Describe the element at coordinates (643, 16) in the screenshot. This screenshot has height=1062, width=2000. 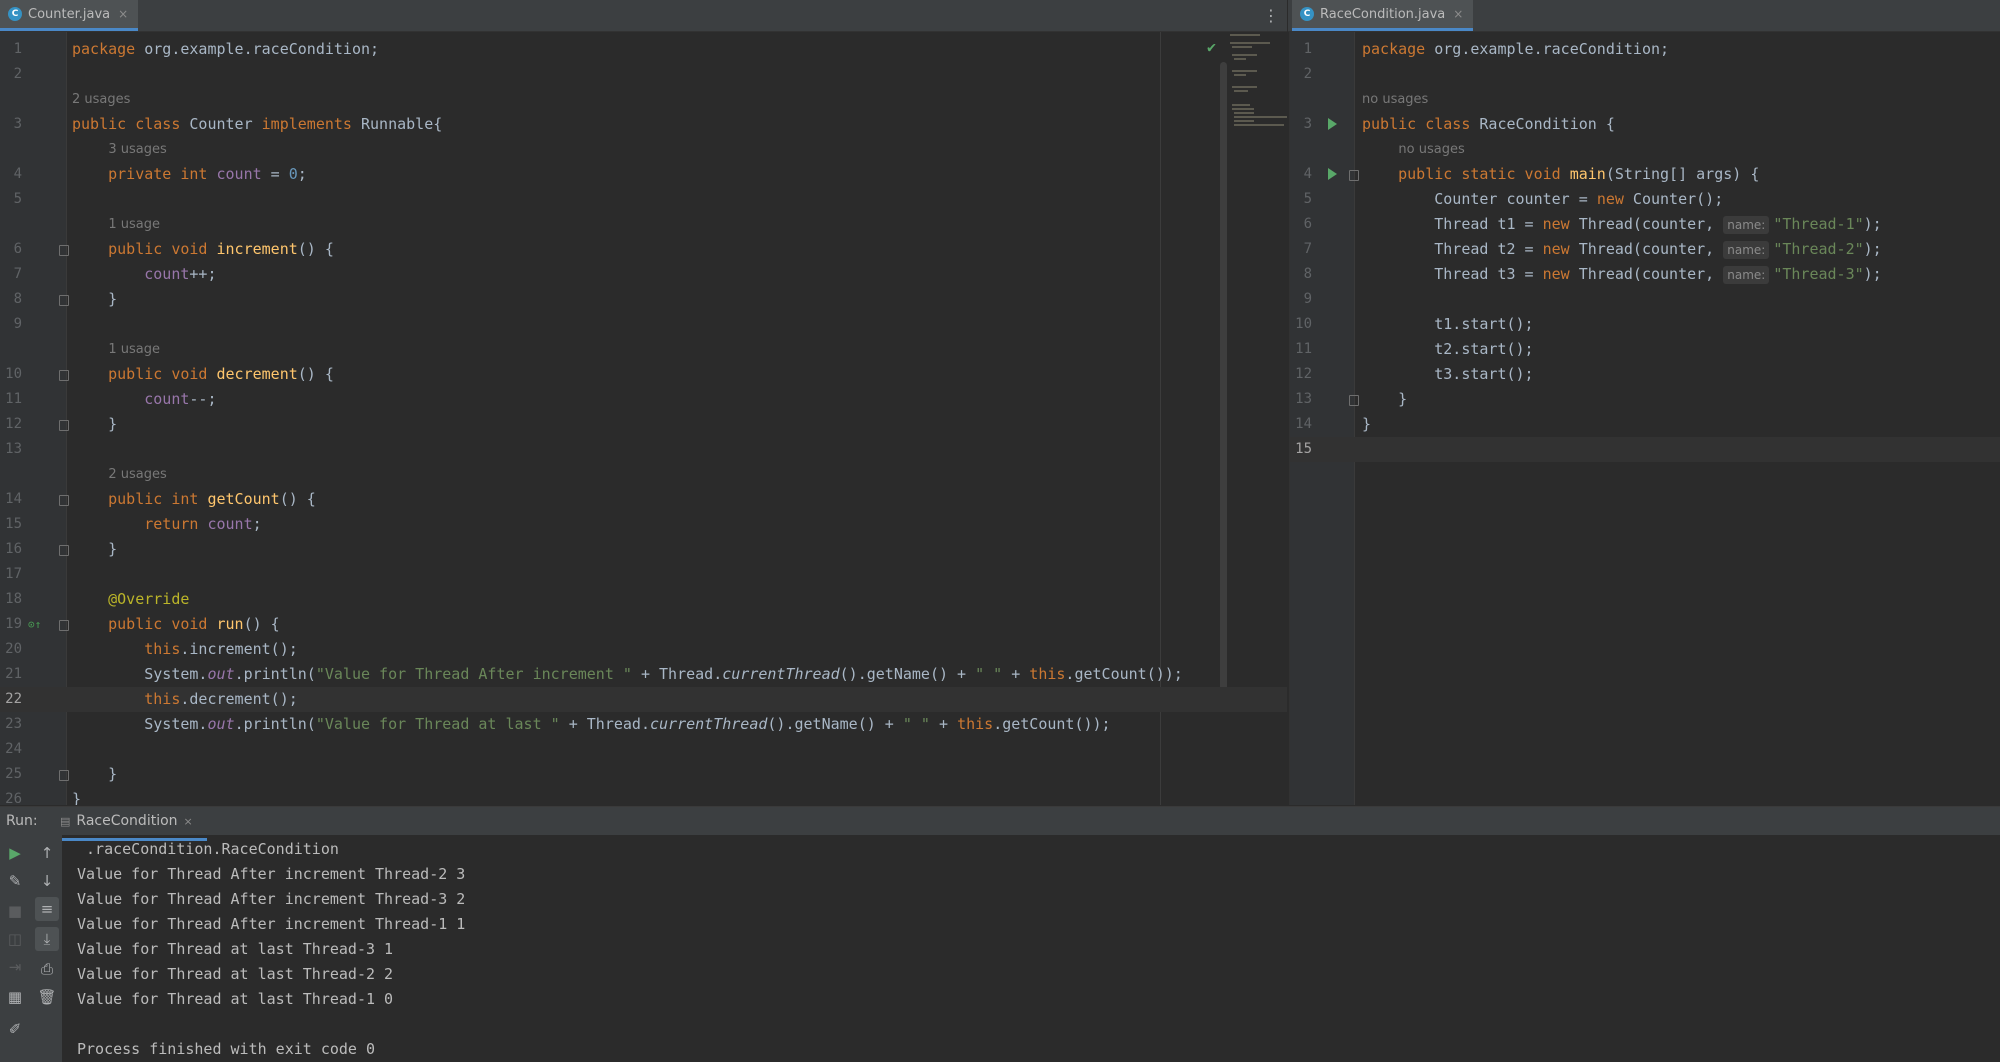
I see `left-tab-bar: C Counter.java × ⋮` at that location.